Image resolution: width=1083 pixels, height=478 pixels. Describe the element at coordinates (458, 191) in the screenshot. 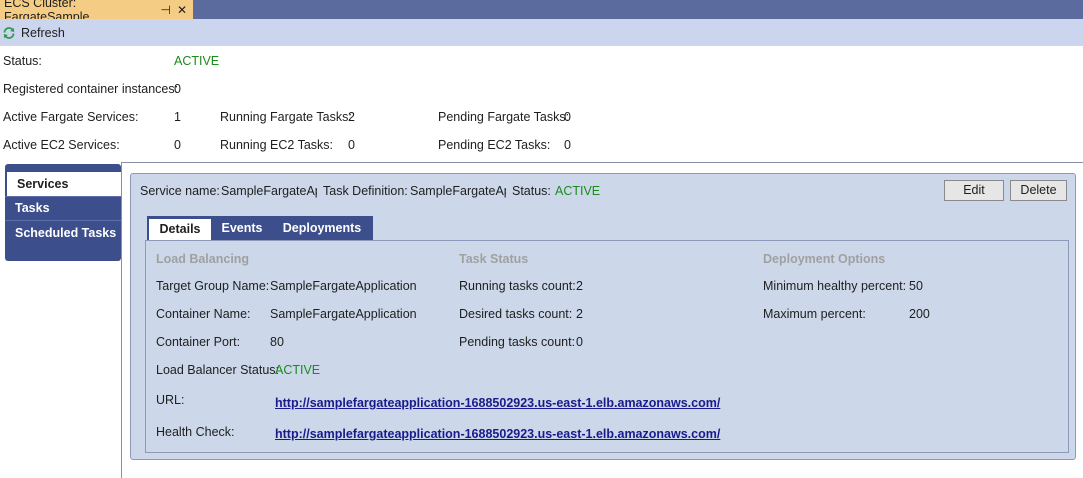

I see `task-definition-value: SampleFargateApp` at that location.